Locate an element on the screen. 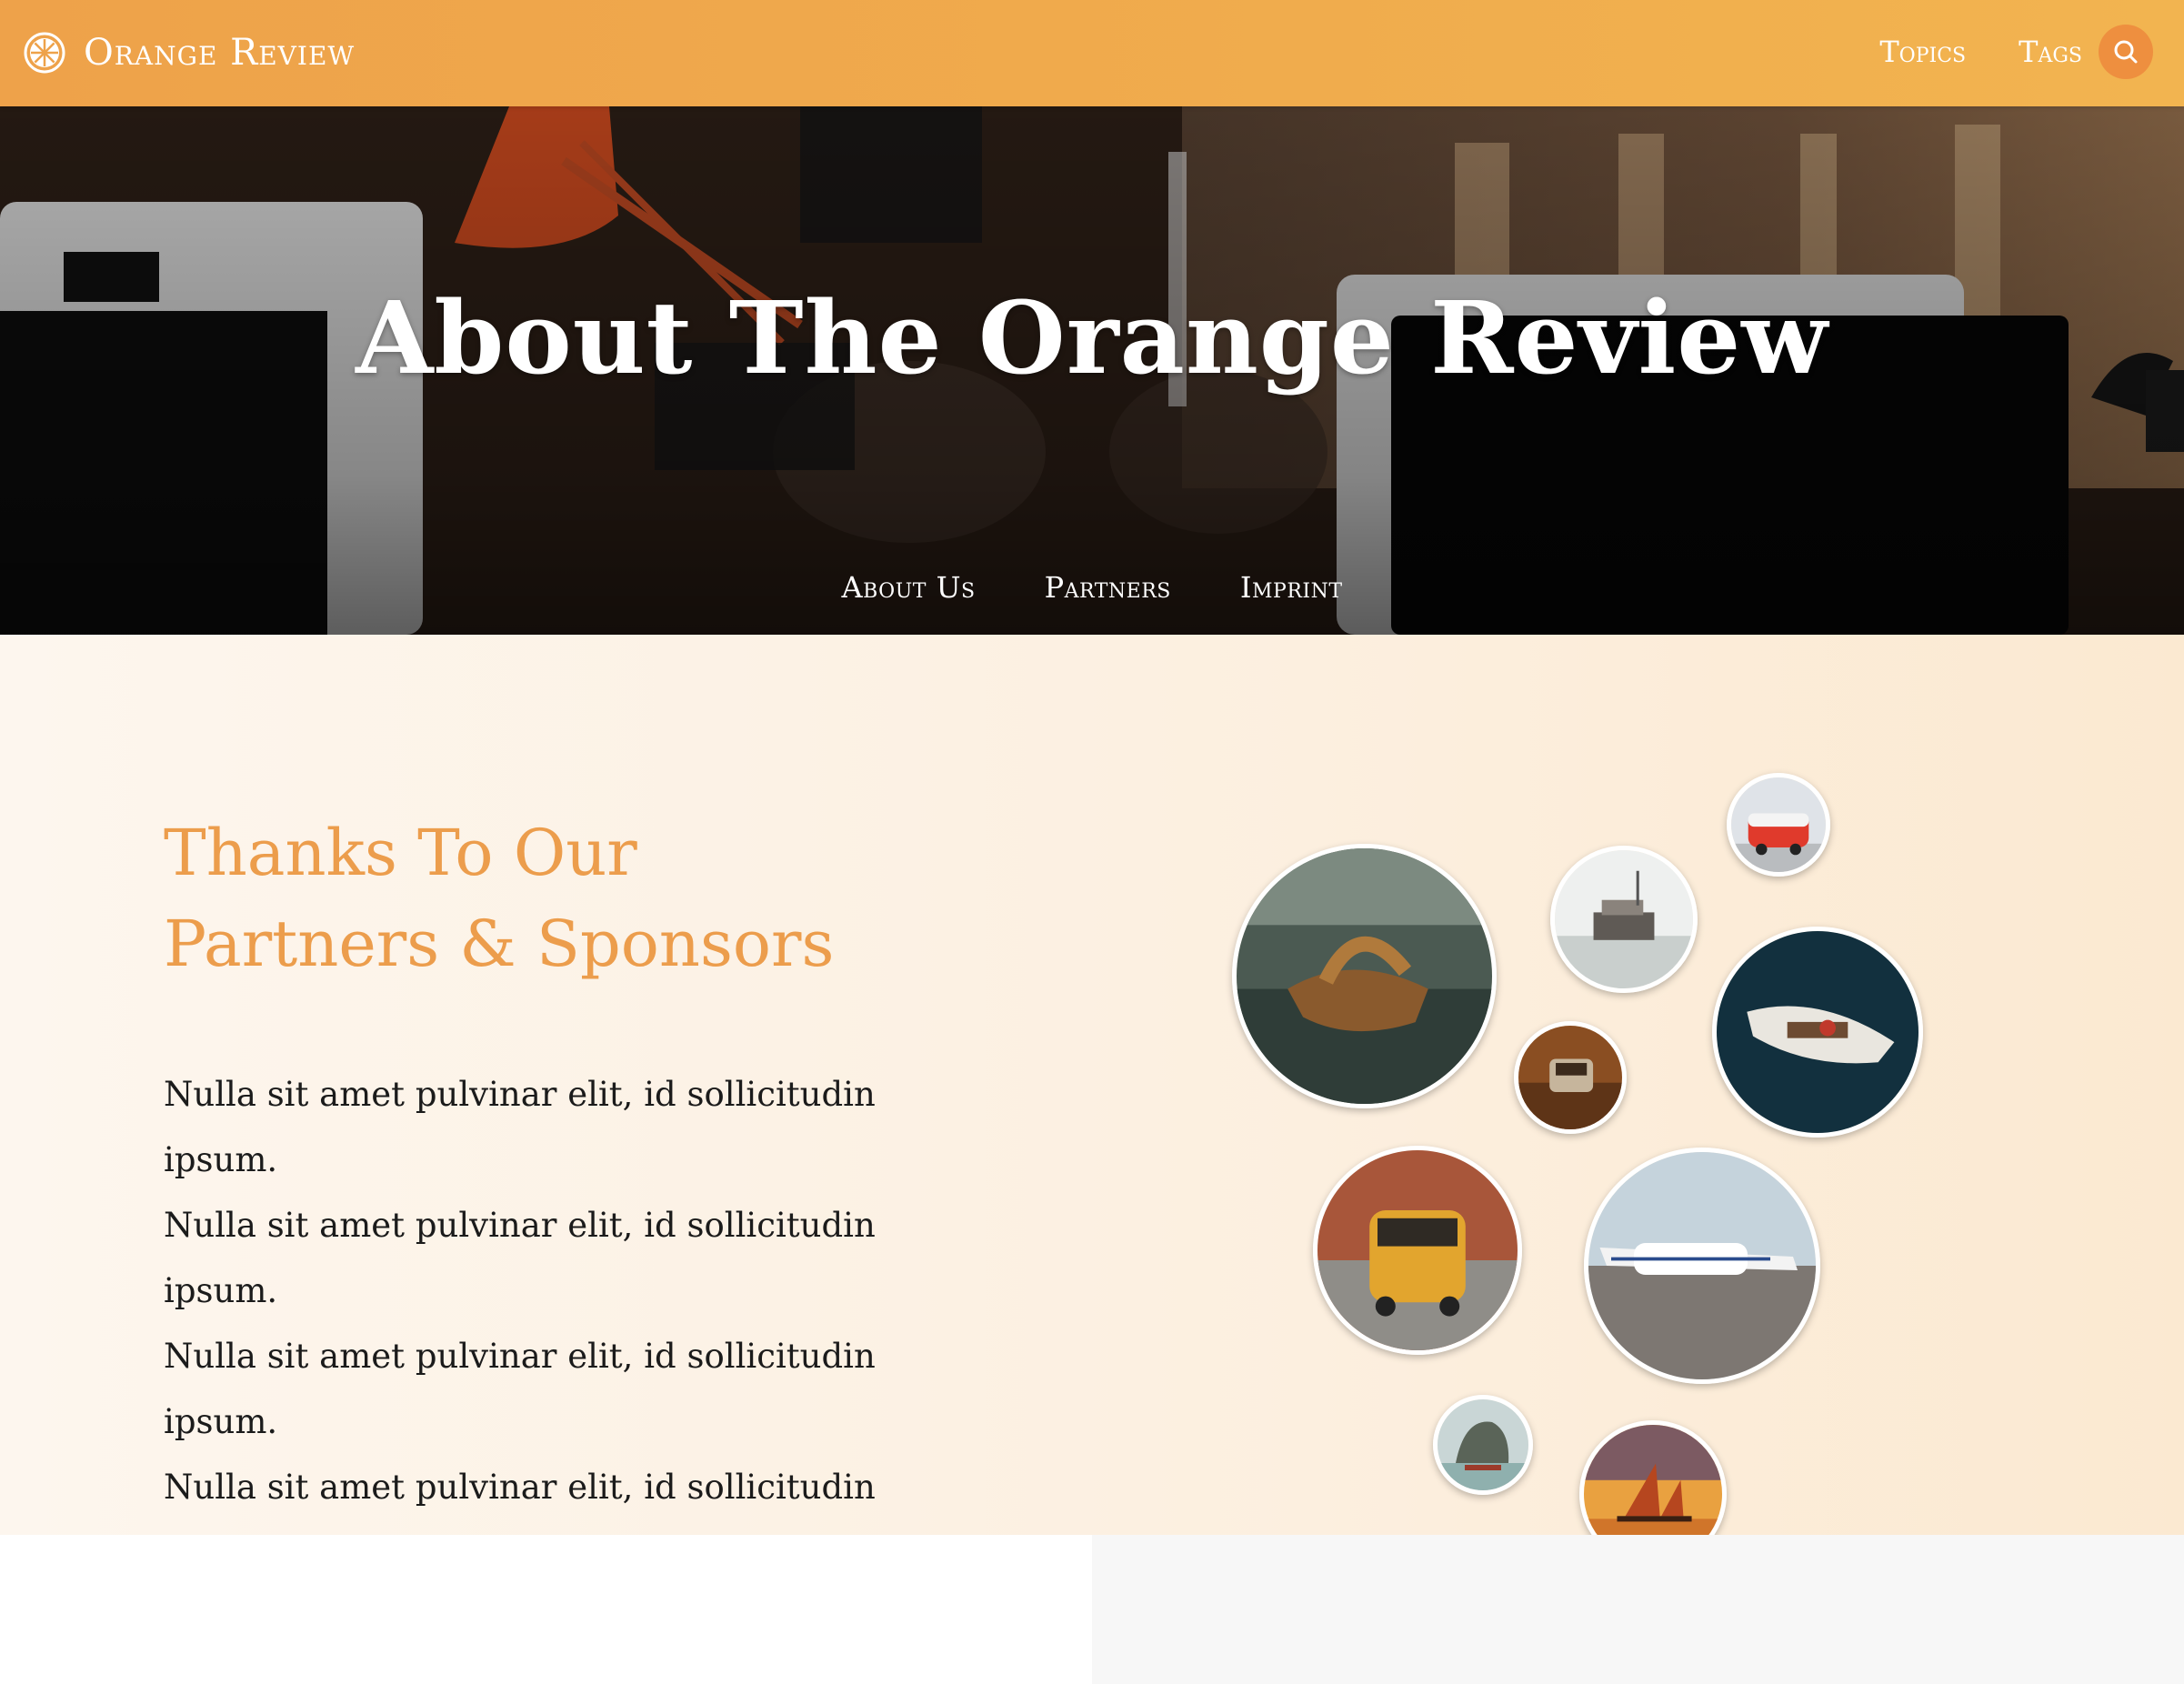 Image resolution: width=2184 pixels, height=1684 pixels. wooden-boat-image is located at coordinates (1364, 976).